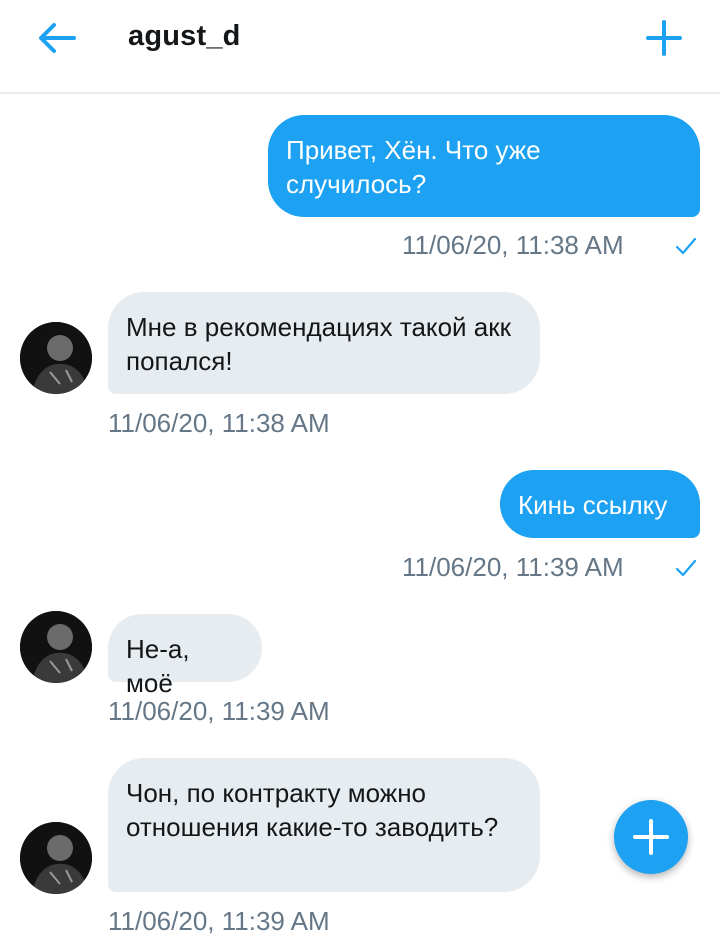  Describe the element at coordinates (318, 344) in the screenshot. I see `message-text: Мне в рекомендациях такой акк попался!` at that location.